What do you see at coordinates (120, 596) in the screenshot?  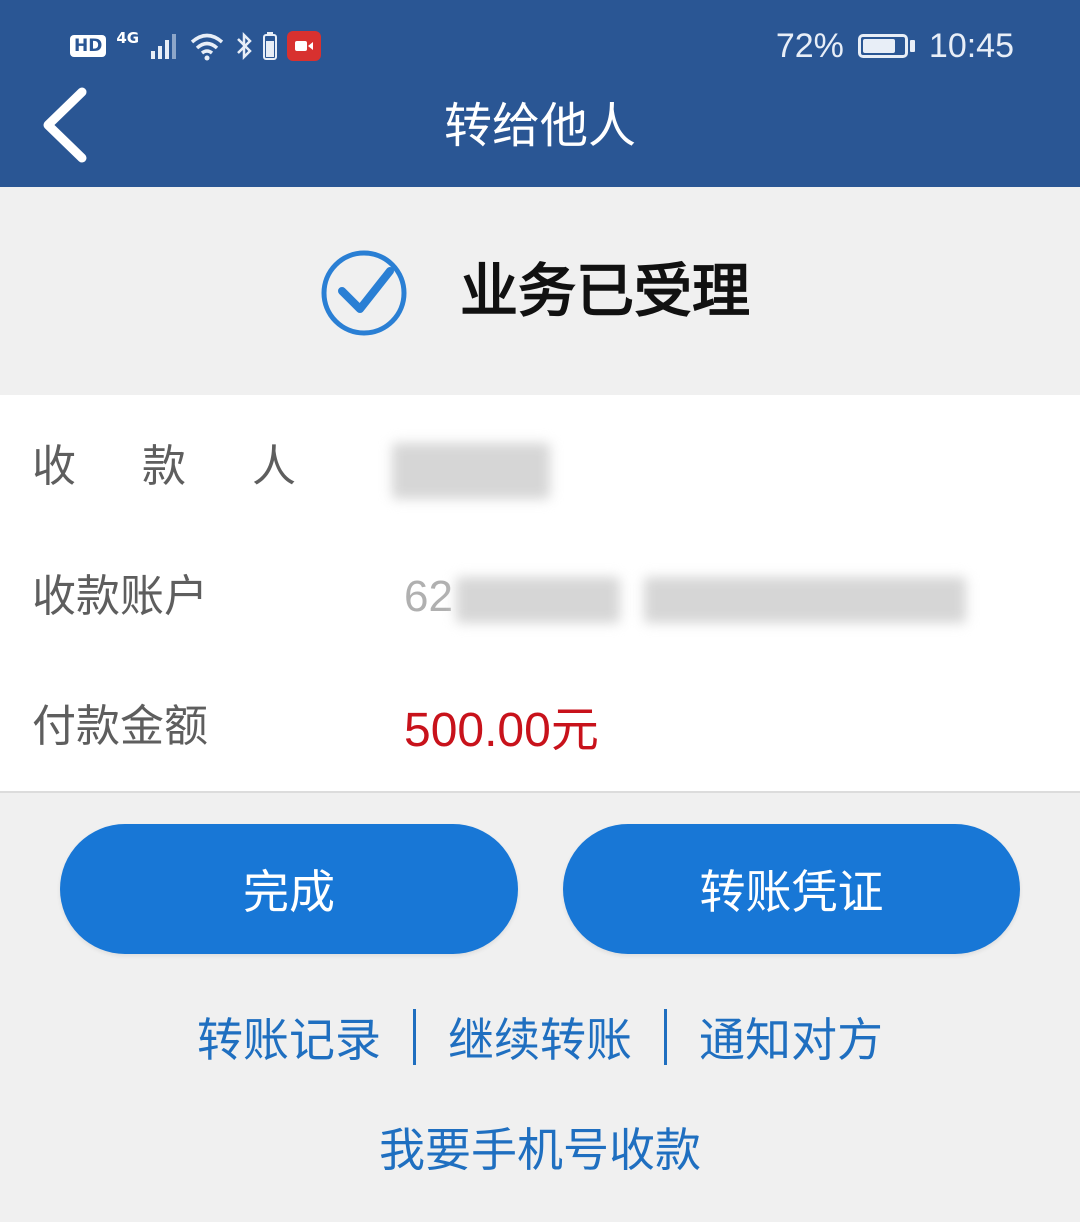 I see `account-label: 收款账户` at bounding box center [120, 596].